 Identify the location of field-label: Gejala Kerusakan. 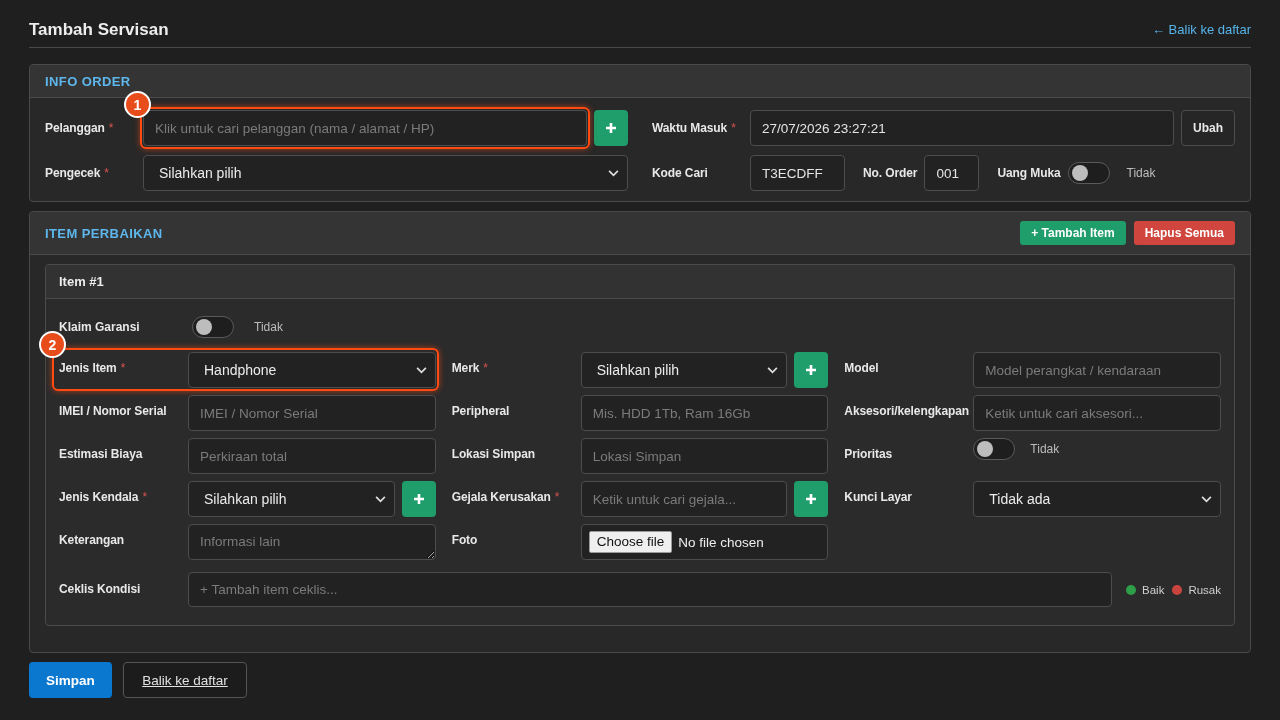
(501, 497).